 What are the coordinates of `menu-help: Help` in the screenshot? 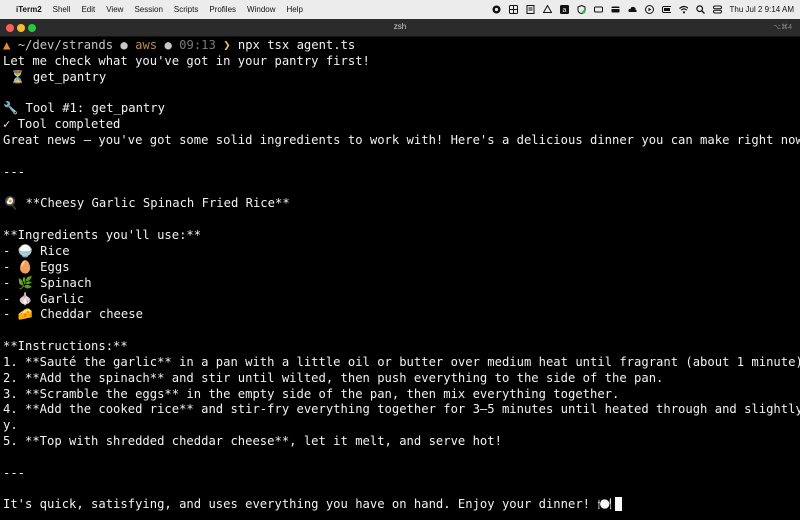 It's located at (295, 9).